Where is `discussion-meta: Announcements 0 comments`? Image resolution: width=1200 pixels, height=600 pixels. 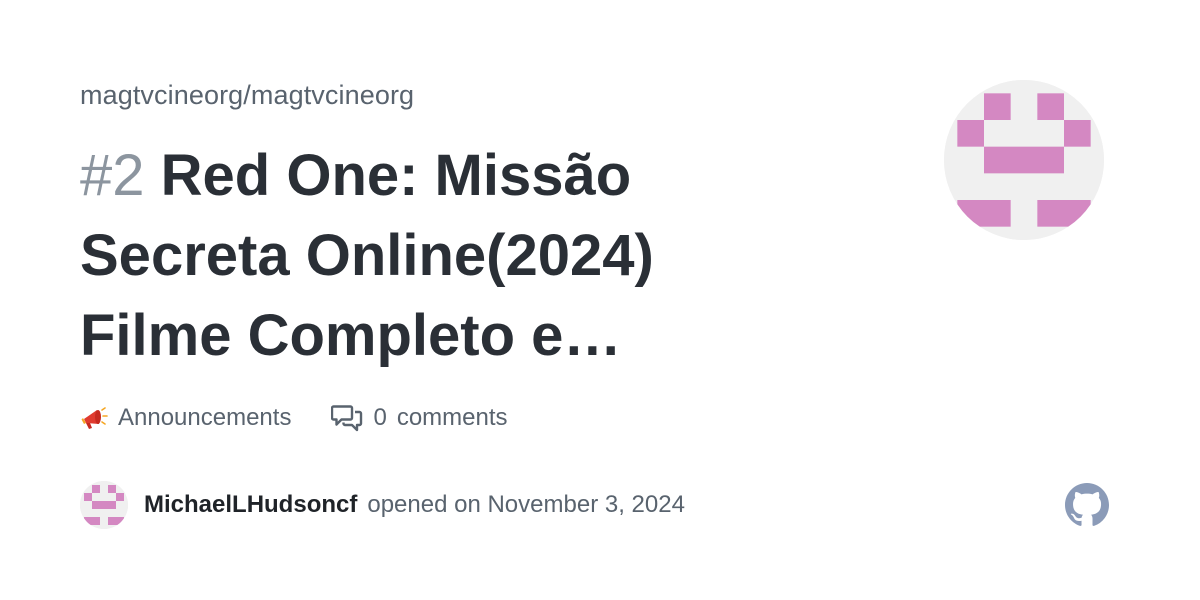
discussion-meta: Announcements 0 comments is located at coordinates (294, 418).